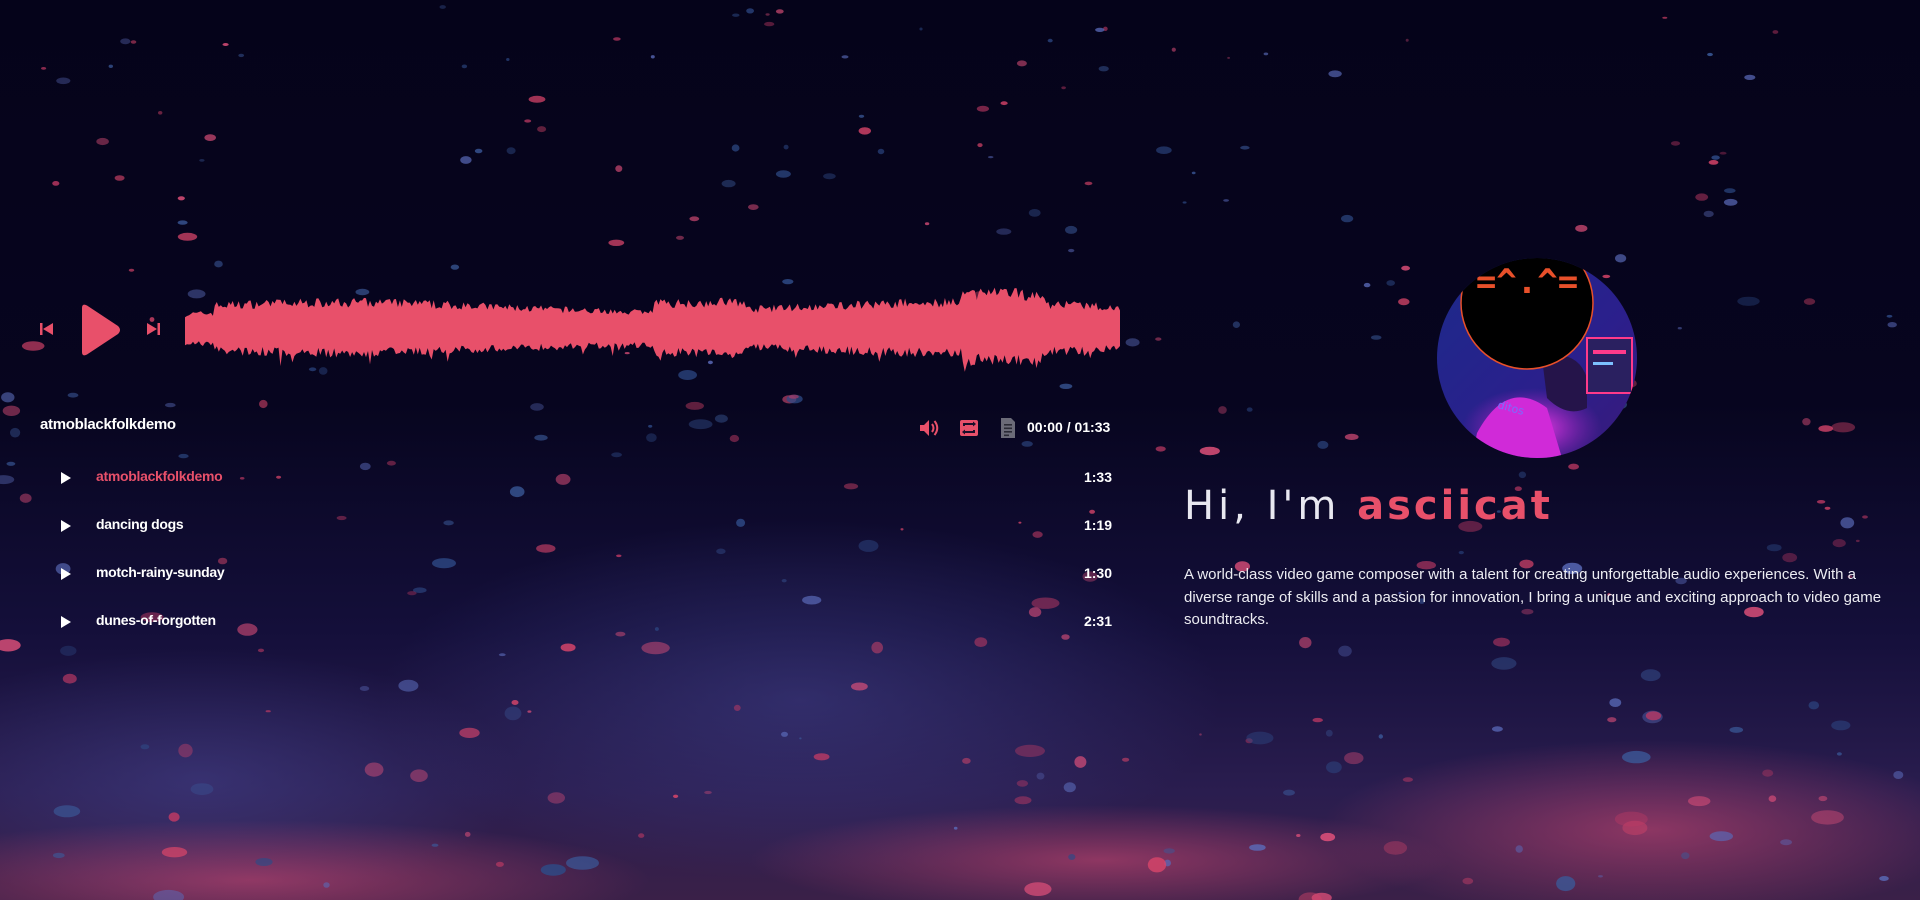 The width and height of the screenshot is (1920, 900). I want to click on repeat-button, so click(969, 428).